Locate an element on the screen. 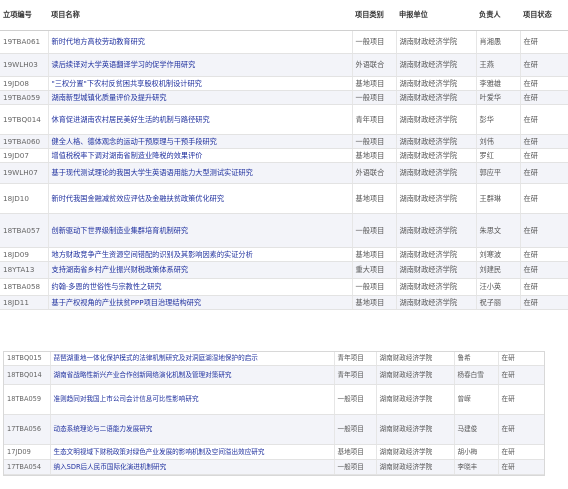 This screenshot has width=568, height=489. project-name-link: 基于现代测试理论的我国大学生英语语用能力大型测试实证研究 is located at coordinates (152, 172).